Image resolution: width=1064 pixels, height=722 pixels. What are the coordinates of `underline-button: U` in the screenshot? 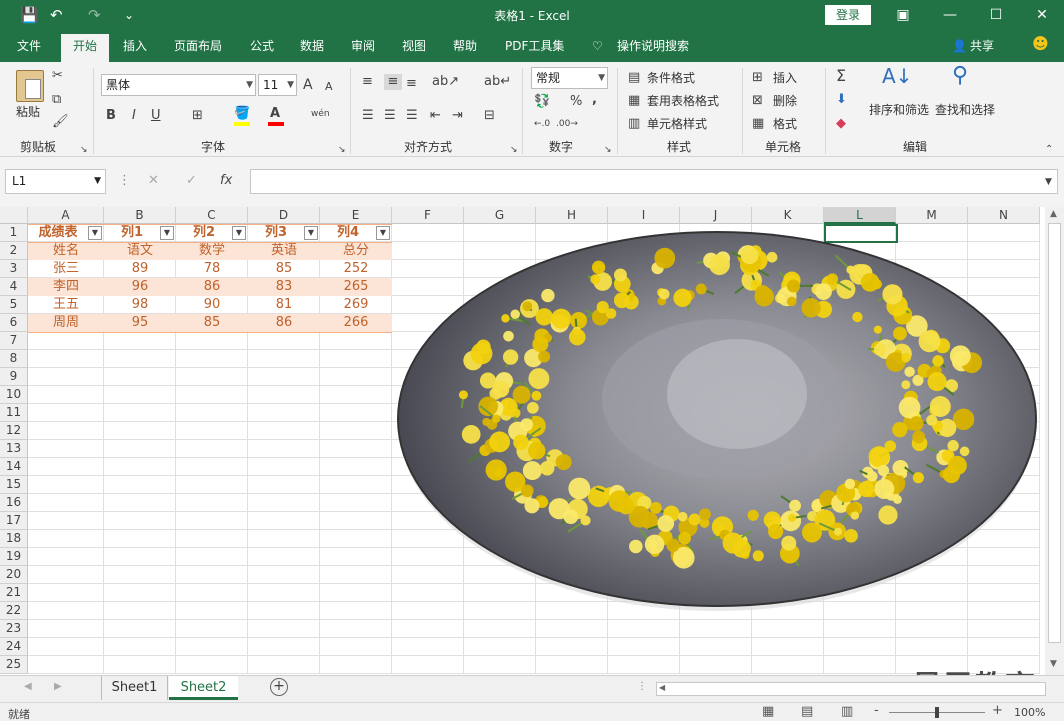 It's located at (156, 116).